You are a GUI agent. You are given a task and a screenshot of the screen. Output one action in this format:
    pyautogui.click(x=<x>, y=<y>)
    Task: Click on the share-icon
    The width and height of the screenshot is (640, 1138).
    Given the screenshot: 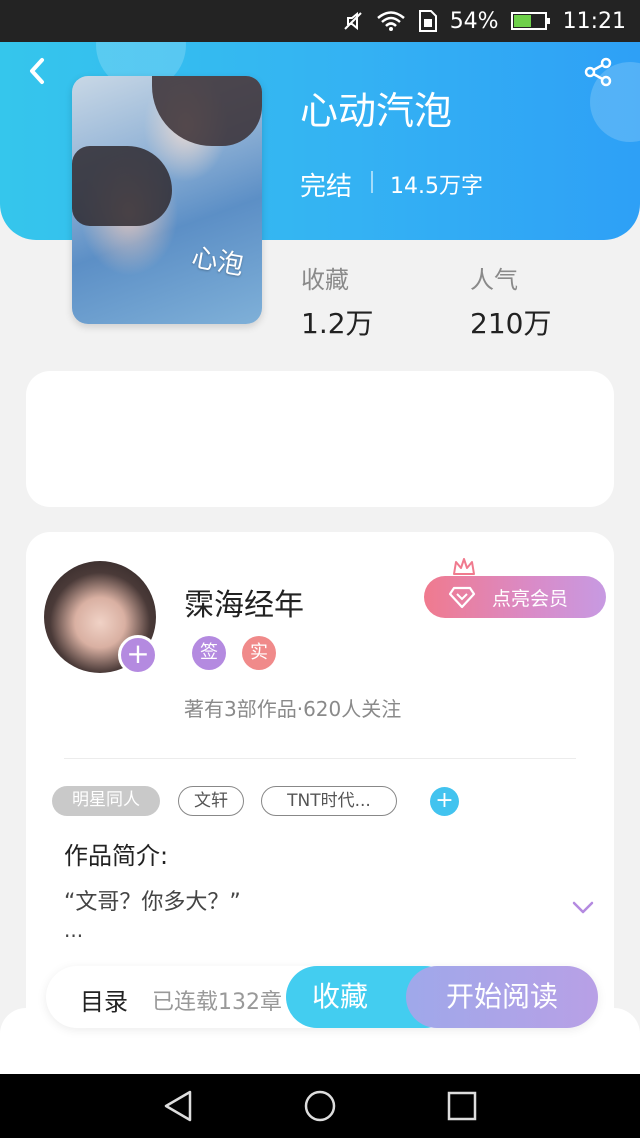 What is the action you would take?
    pyautogui.click(x=598, y=72)
    